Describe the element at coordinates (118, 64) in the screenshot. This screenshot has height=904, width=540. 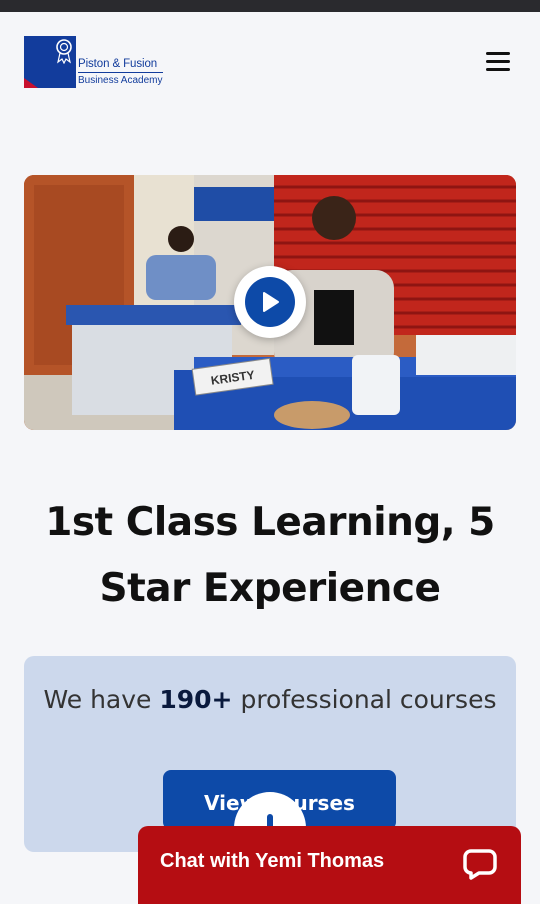
I see `logo-title: Piston & Fusion` at that location.